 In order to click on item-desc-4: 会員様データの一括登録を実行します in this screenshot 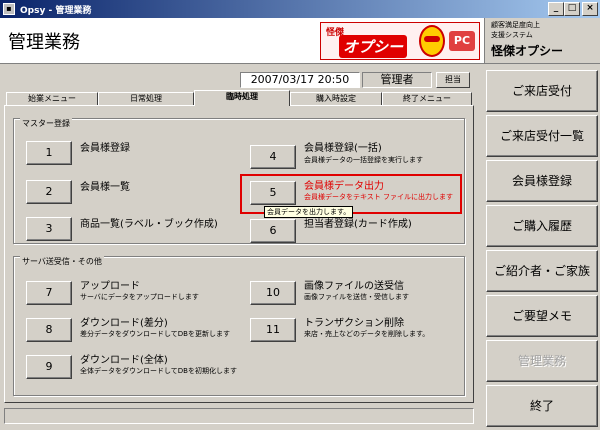, I will do `click(363, 160)`.